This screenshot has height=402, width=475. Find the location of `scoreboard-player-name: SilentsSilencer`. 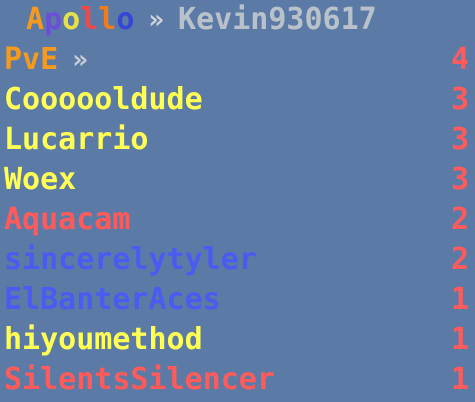

scoreboard-player-name: SilentsSilencer is located at coordinates (139, 379).